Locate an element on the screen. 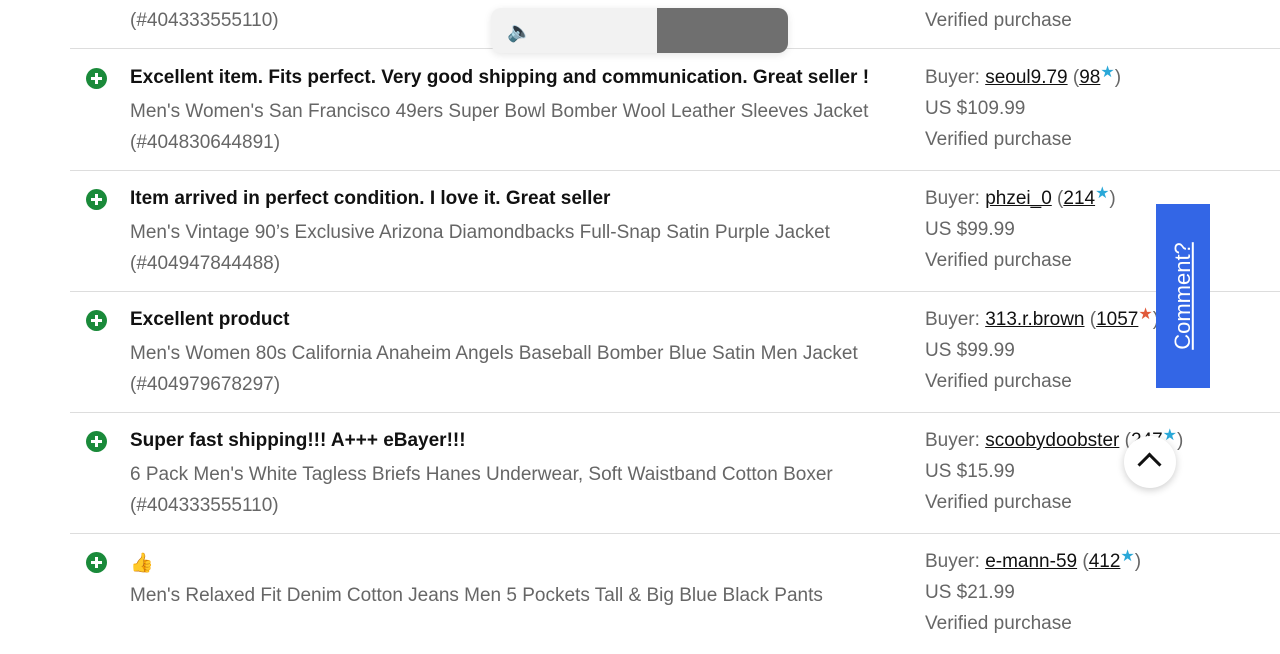  top-partial-product: (#404333555110) is located at coordinates (204, 20).